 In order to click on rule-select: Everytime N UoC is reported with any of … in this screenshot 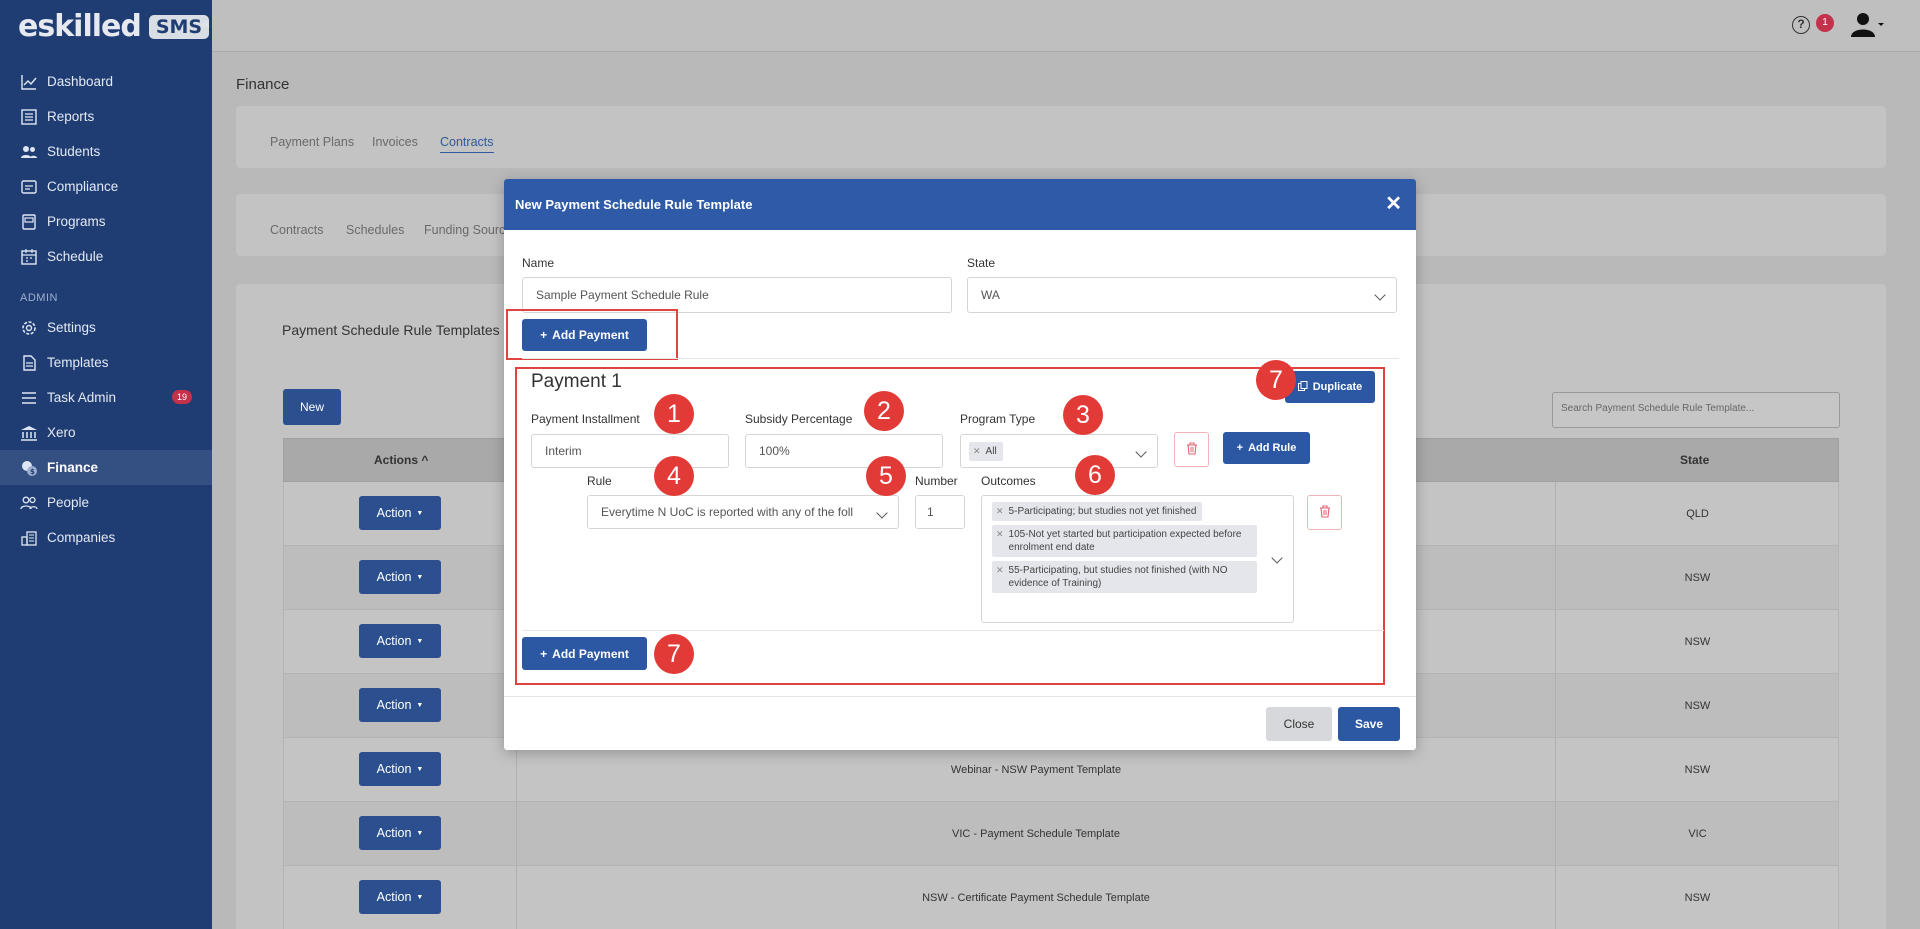, I will do `click(743, 512)`.